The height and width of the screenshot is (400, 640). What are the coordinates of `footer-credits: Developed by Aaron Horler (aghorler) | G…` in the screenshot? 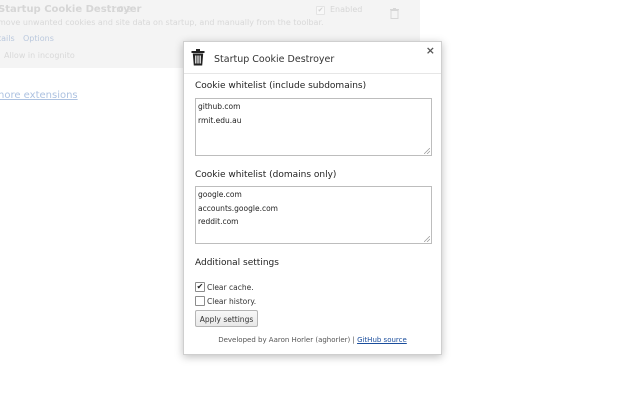 It's located at (312, 340).